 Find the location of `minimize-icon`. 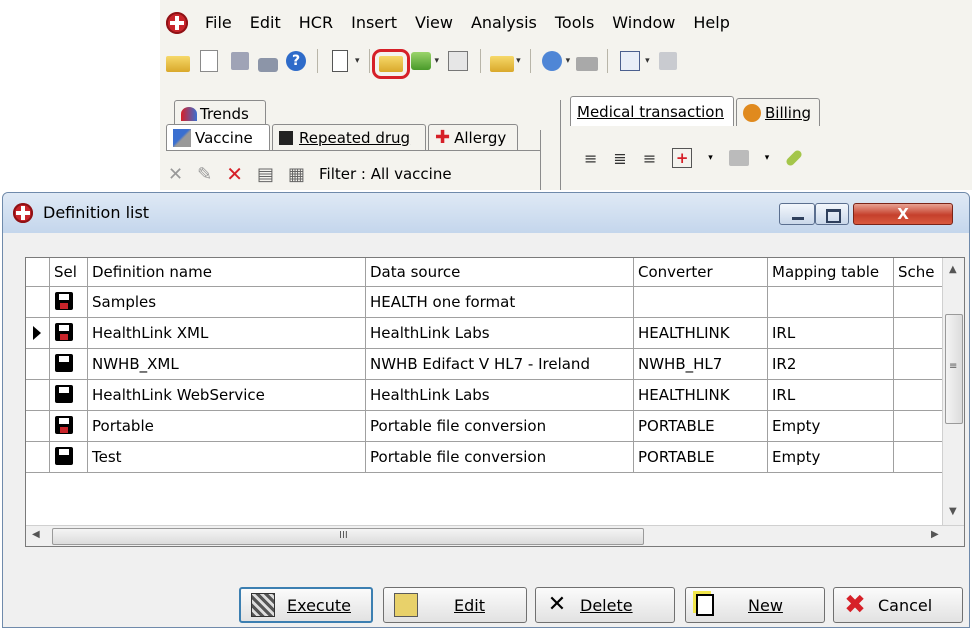

minimize-icon is located at coordinates (798, 218).